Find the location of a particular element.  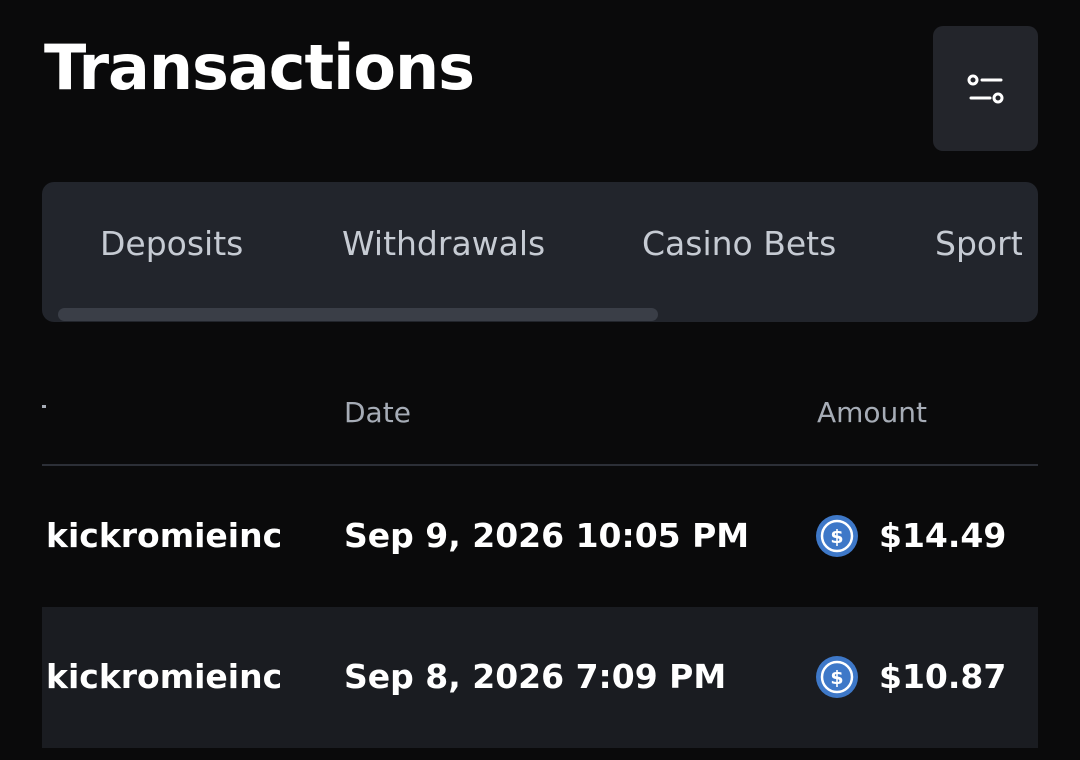

tab-casino-bets: Casino Bets is located at coordinates (739, 244).